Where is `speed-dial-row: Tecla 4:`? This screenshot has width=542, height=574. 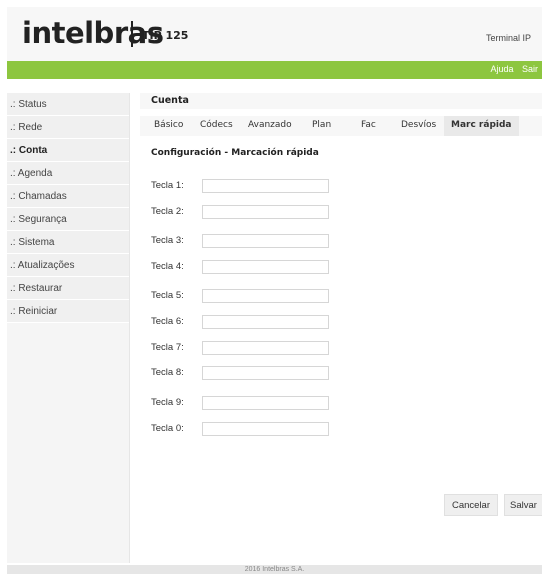 speed-dial-row: Tecla 4: is located at coordinates (251, 267).